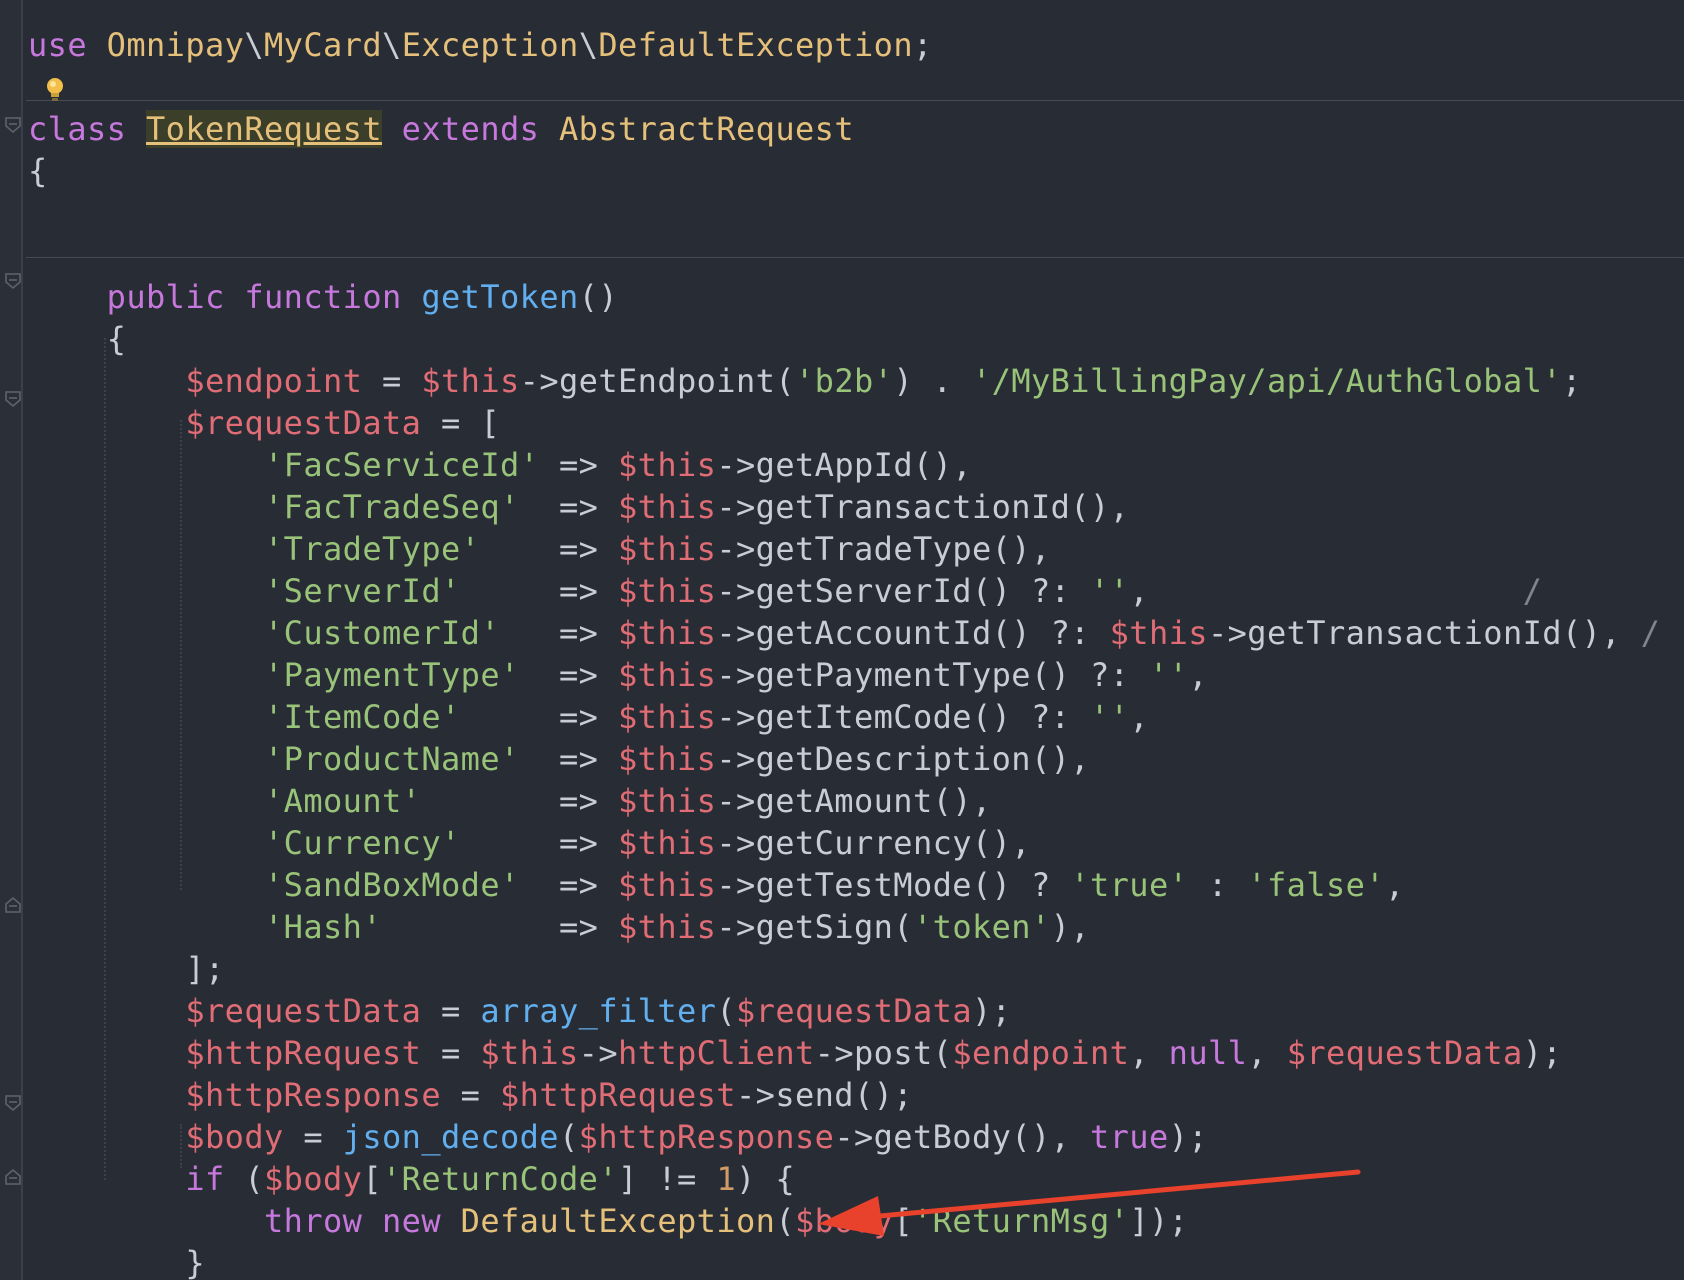  What do you see at coordinates (392, 759) in the screenshot?
I see `code-token: 'ProductName'` at bounding box center [392, 759].